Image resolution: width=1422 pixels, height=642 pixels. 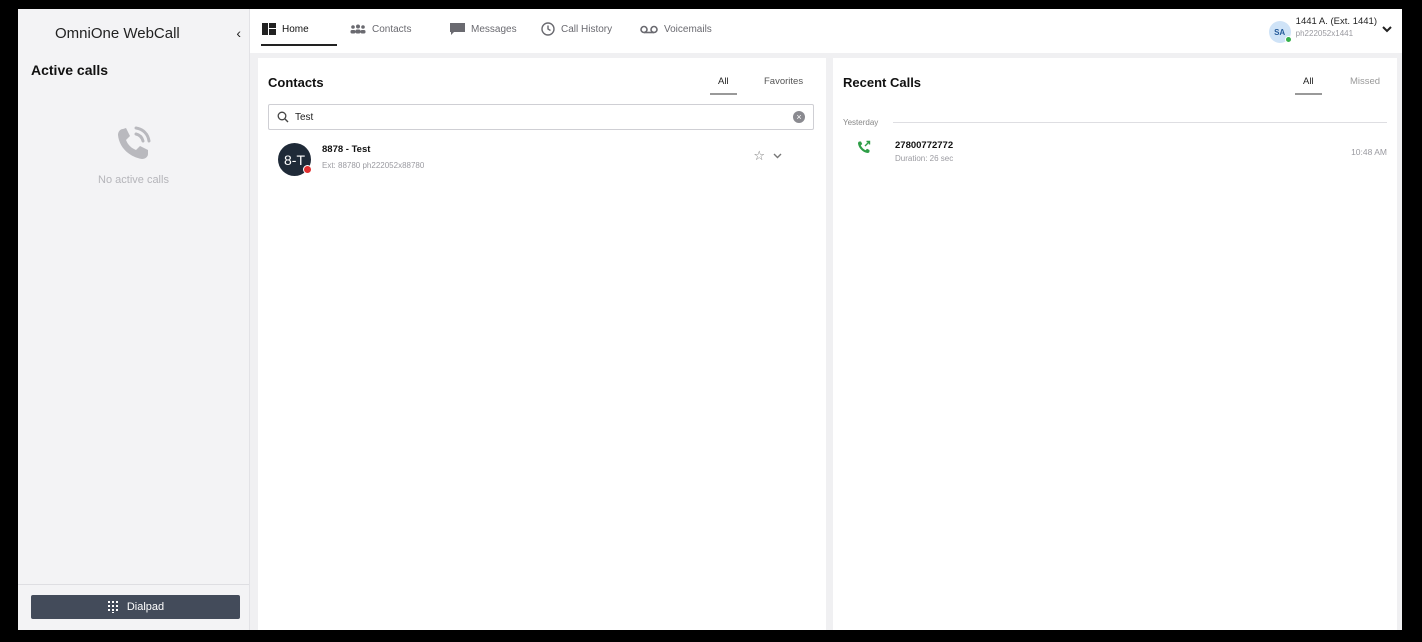 I want to click on dialpad-label: Dialpad, so click(x=145, y=607).